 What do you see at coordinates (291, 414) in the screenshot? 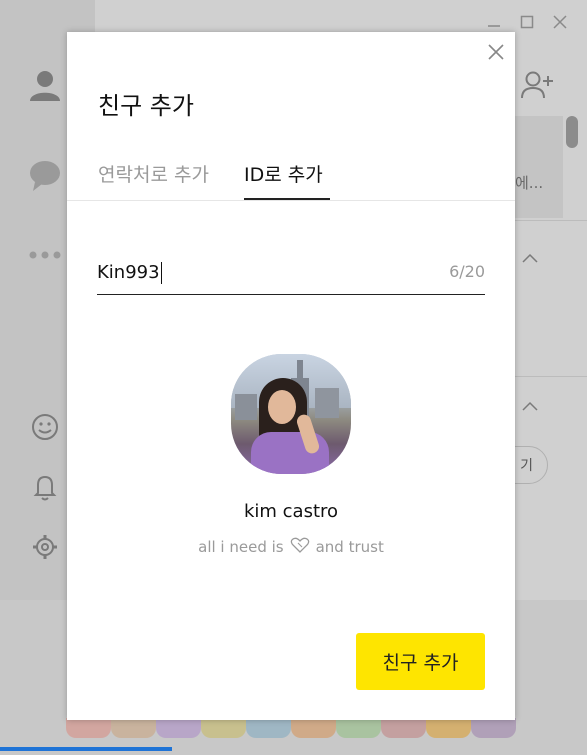
I see `avatar` at bounding box center [291, 414].